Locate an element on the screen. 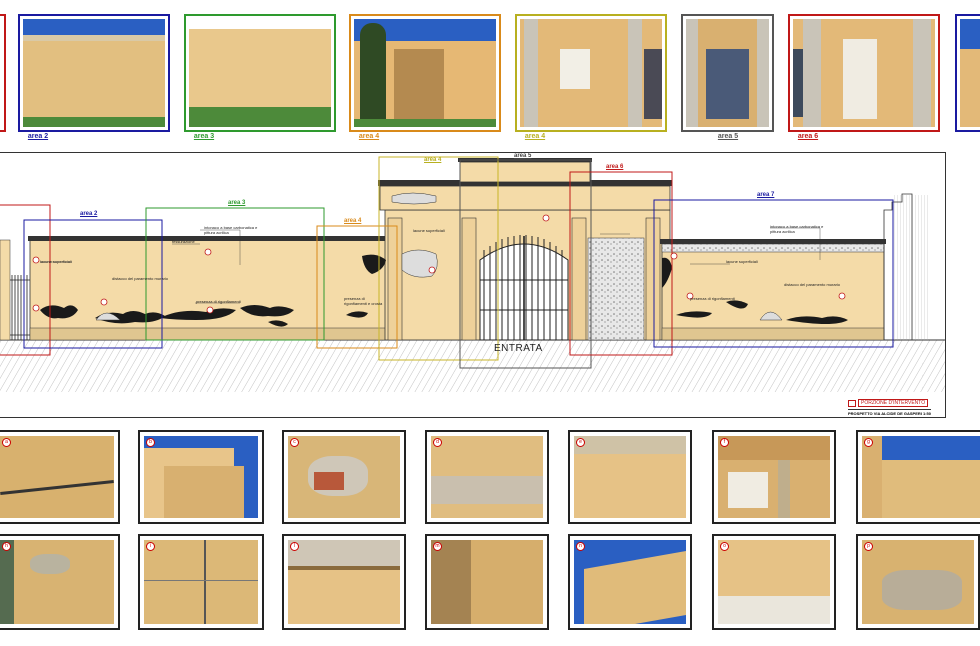 Image resolution: width=980 pixels, height=646 pixels. wall-left-coping is located at coordinates (210, 238).